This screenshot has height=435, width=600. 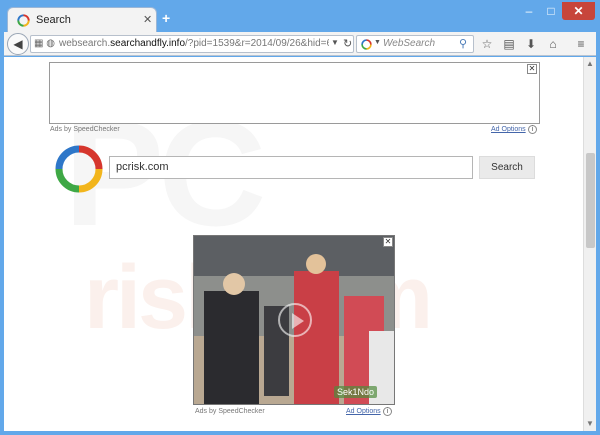 I want to click on download-icon: ⬇, so click(x=531, y=44).